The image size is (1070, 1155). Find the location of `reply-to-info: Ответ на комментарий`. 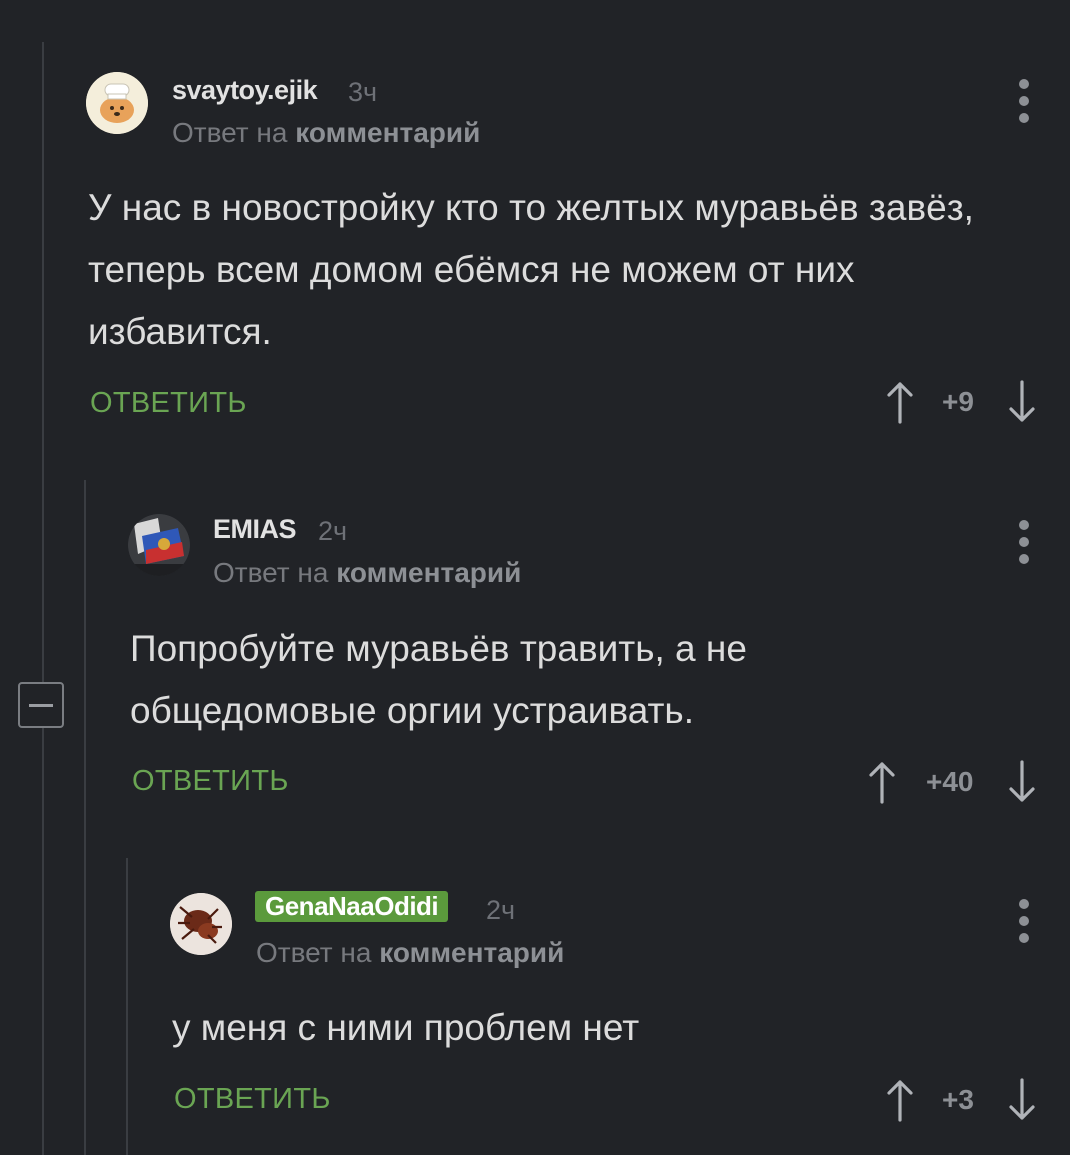

reply-to-info: Ответ на комментарий is located at coordinates (410, 953).